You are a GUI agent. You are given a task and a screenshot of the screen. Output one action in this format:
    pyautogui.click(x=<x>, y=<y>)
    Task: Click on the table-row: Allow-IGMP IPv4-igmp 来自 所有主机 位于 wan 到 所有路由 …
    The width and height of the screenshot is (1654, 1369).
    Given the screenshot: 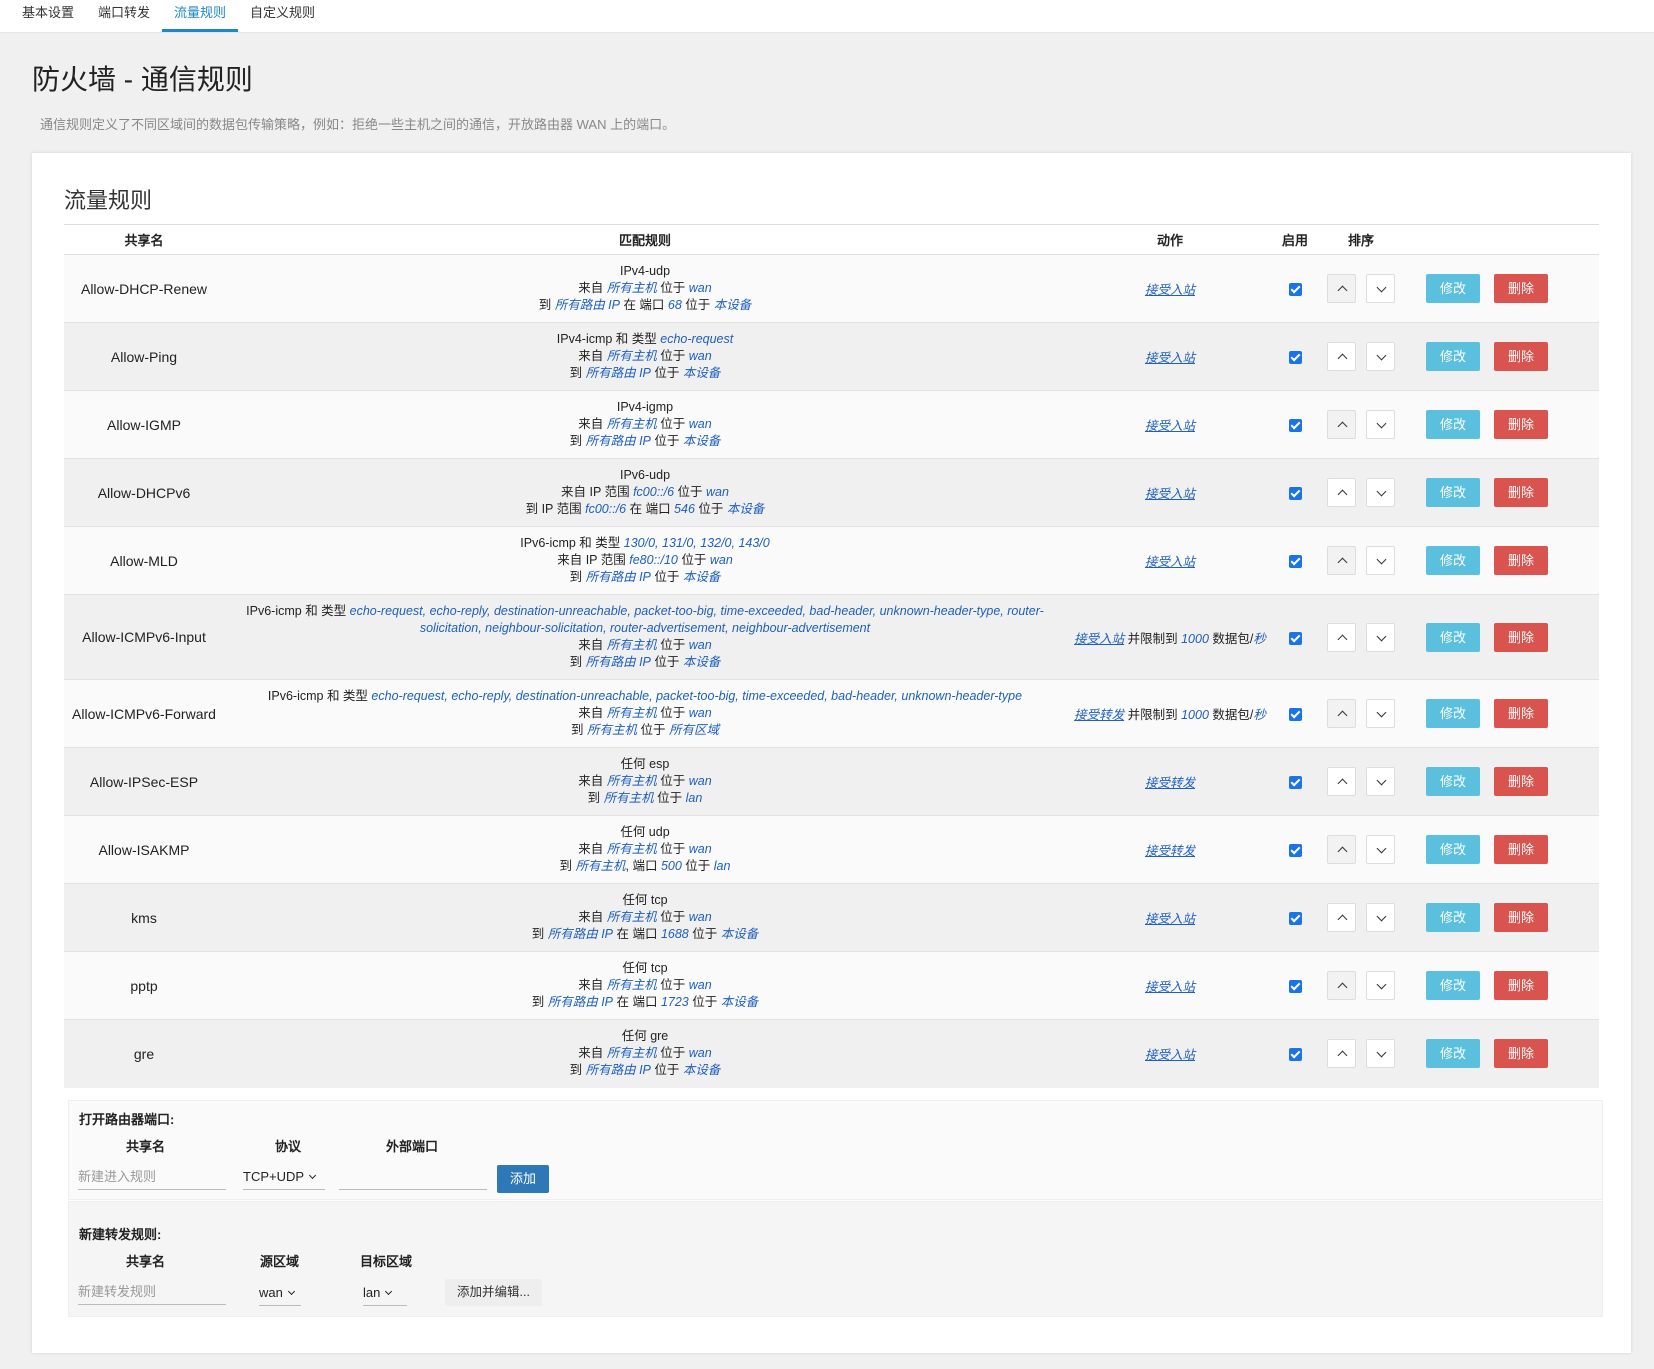 What is the action you would take?
    pyautogui.click(x=831, y=424)
    